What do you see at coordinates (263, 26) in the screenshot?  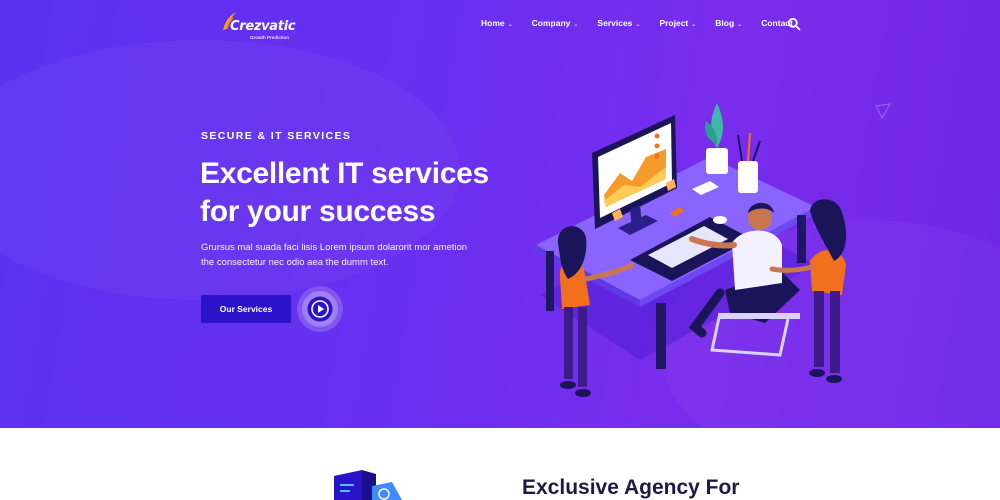 I see `brand-name: Crezvatic` at bounding box center [263, 26].